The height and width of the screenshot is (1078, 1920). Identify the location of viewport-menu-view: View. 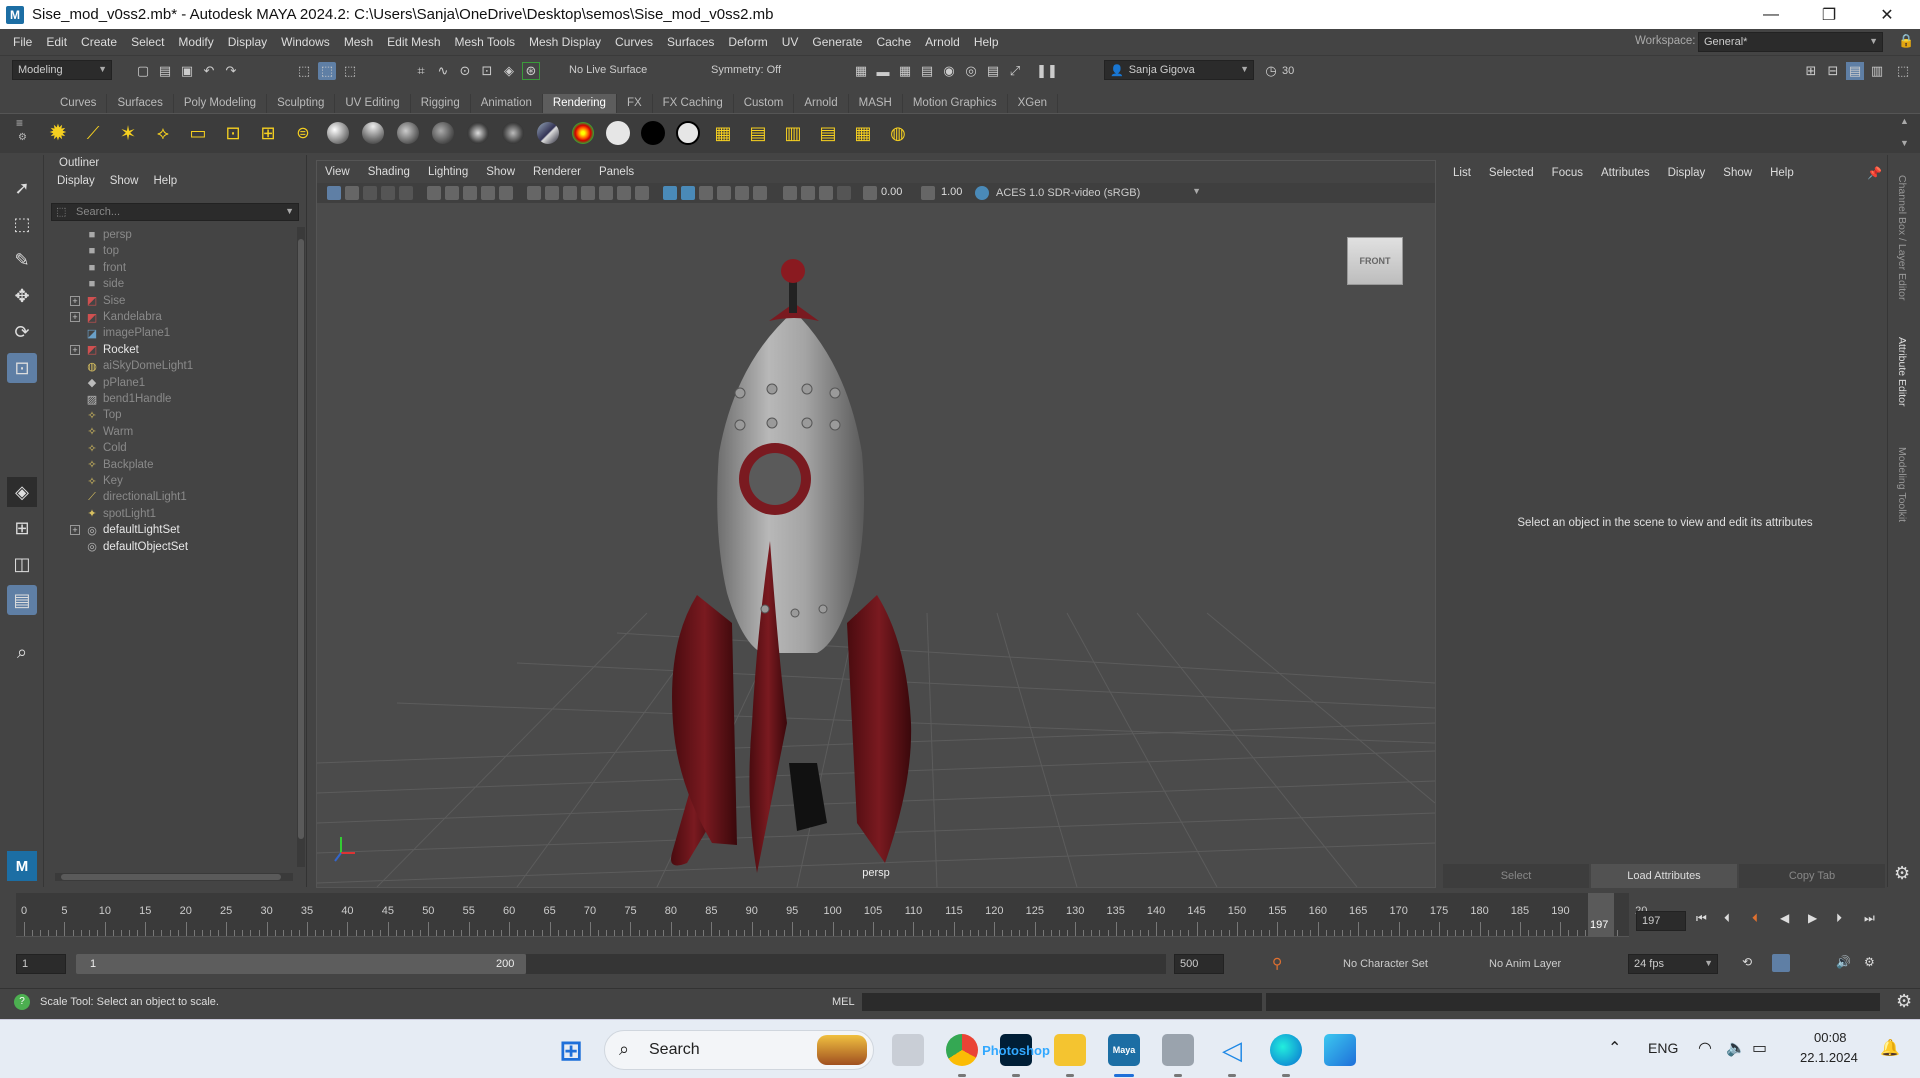
(337, 172).